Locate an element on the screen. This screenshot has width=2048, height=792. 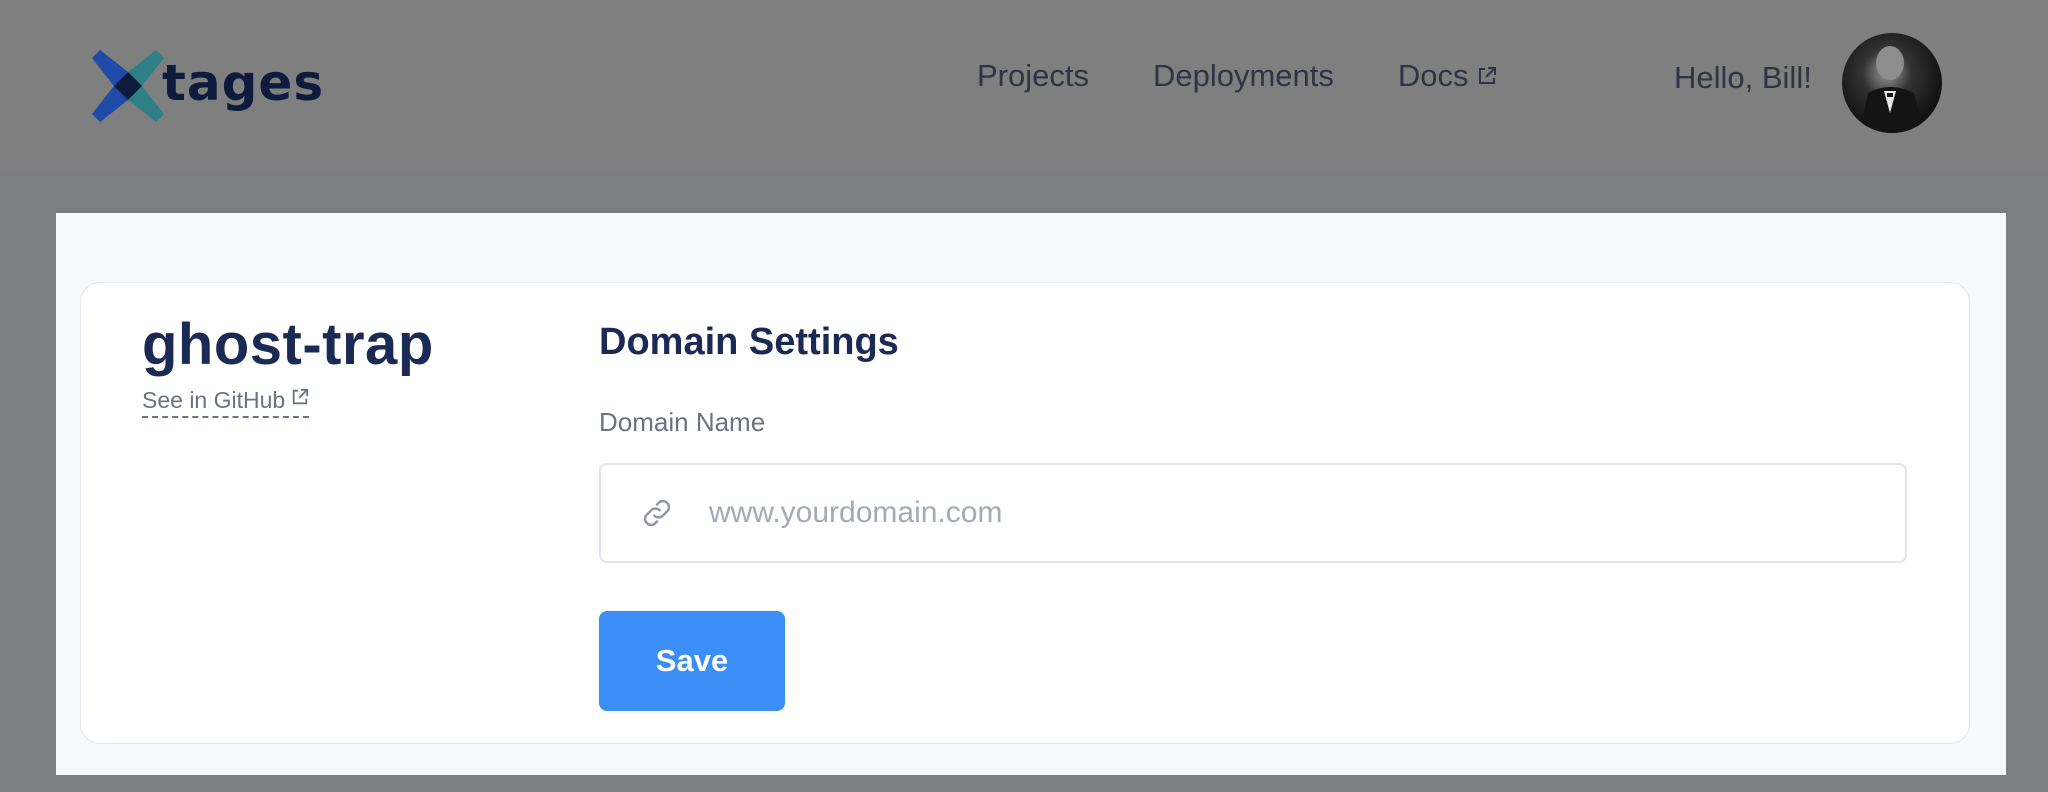
avatar-image is located at coordinates (1892, 89).